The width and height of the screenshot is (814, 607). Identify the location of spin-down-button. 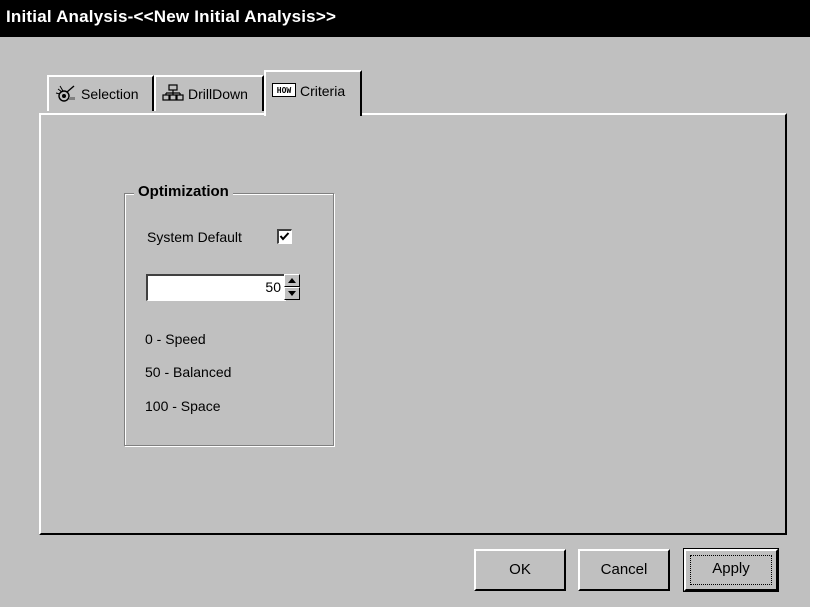
(292, 293).